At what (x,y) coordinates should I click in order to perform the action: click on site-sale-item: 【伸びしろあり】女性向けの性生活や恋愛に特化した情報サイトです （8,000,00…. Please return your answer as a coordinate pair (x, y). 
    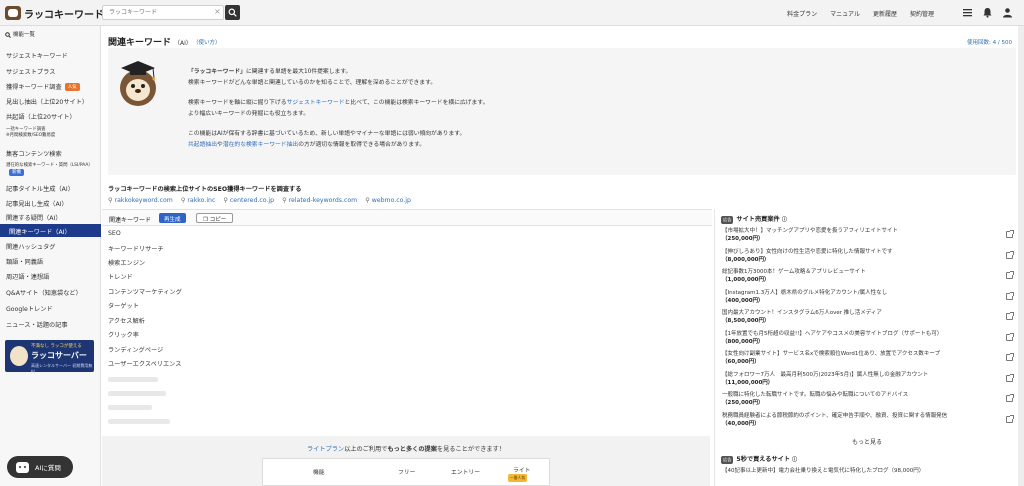
    Looking at the image, I should click on (807, 256).